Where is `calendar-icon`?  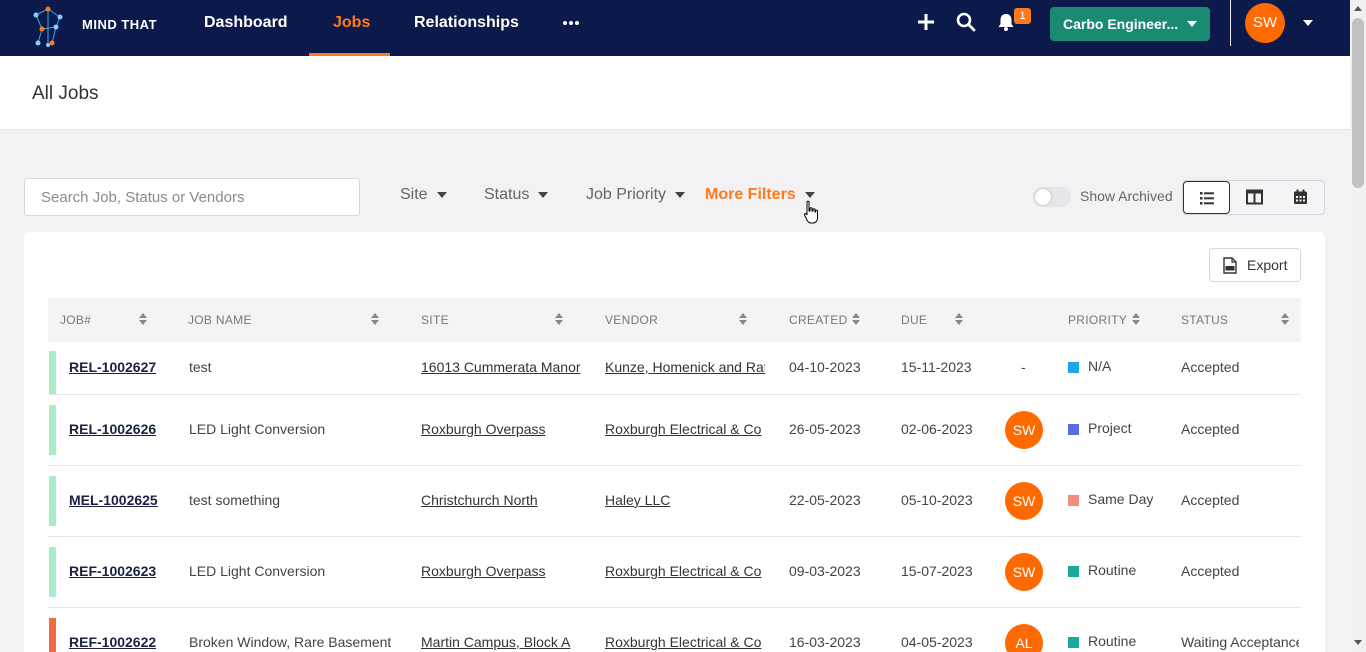 calendar-icon is located at coordinates (1300, 196).